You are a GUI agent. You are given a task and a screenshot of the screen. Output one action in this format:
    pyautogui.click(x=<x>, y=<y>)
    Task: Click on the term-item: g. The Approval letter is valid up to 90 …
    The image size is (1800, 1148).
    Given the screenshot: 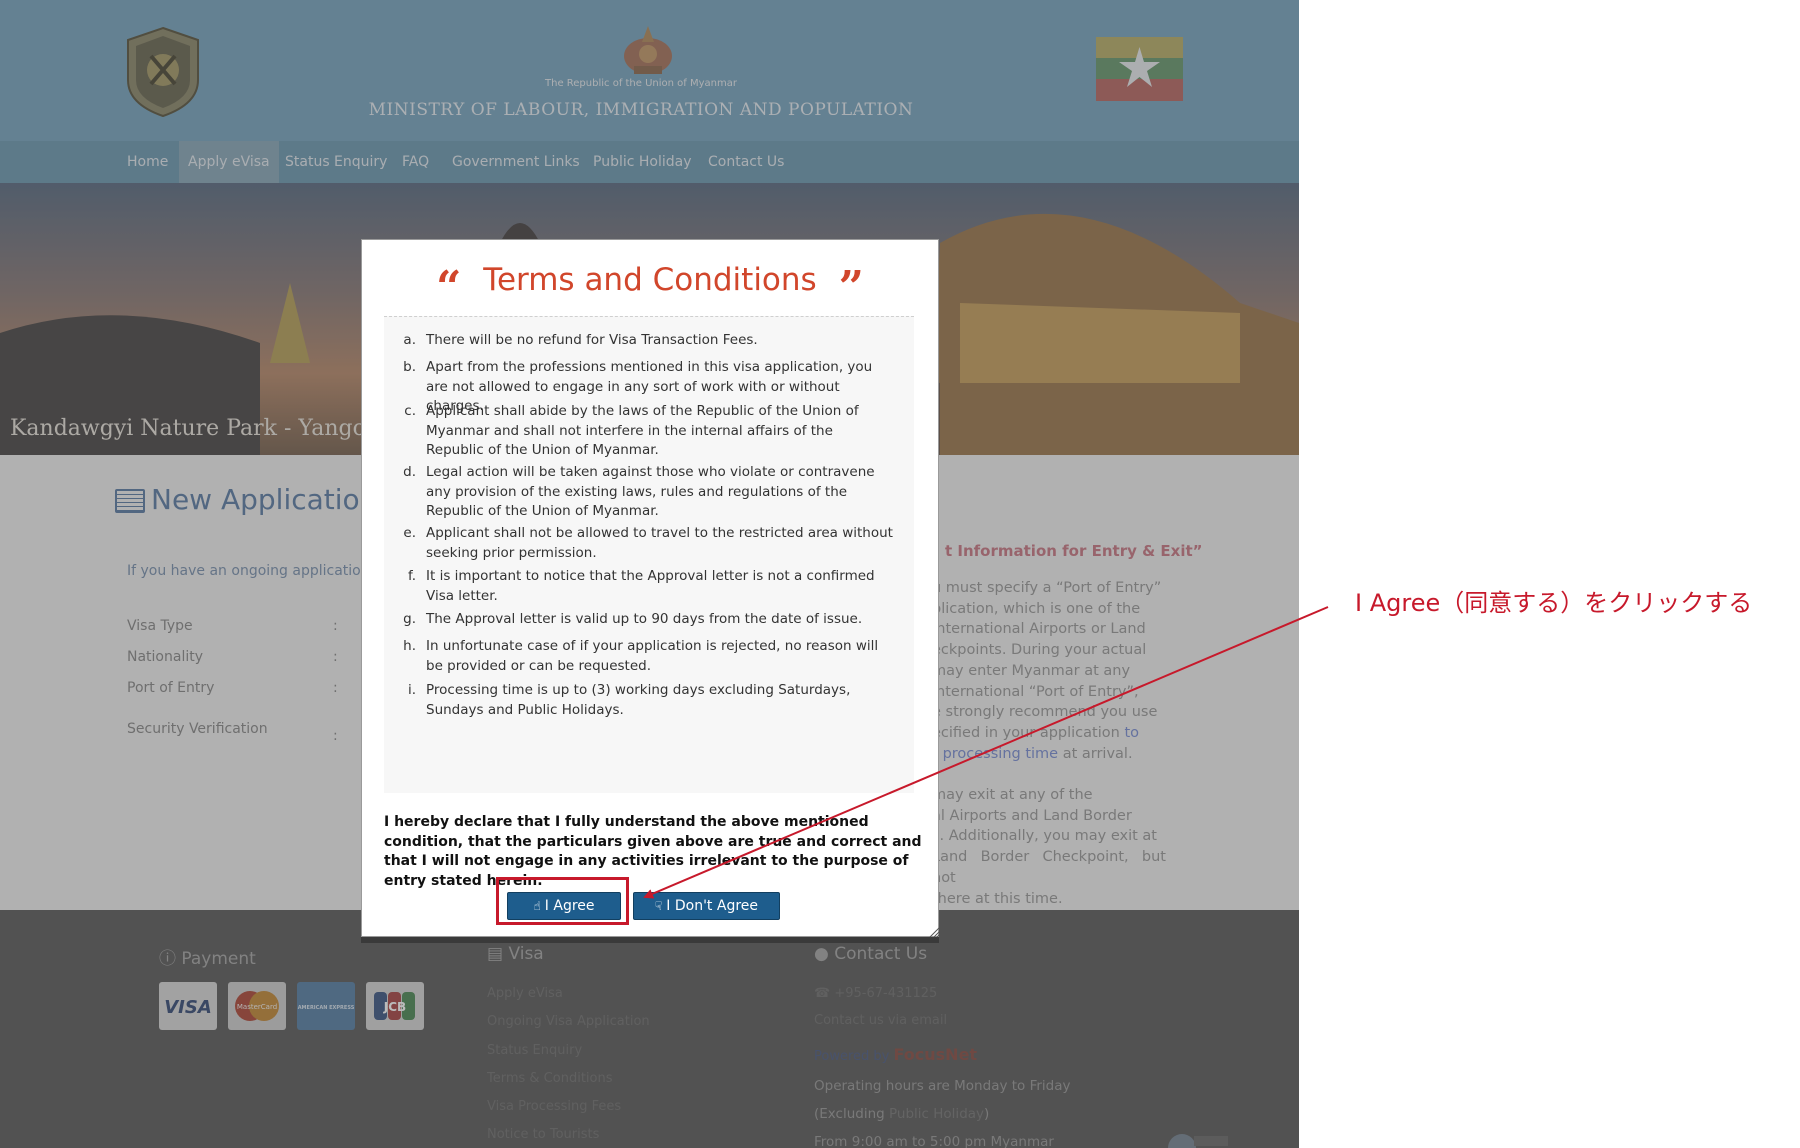 What is the action you would take?
    pyautogui.click(x=633, y=619)
    